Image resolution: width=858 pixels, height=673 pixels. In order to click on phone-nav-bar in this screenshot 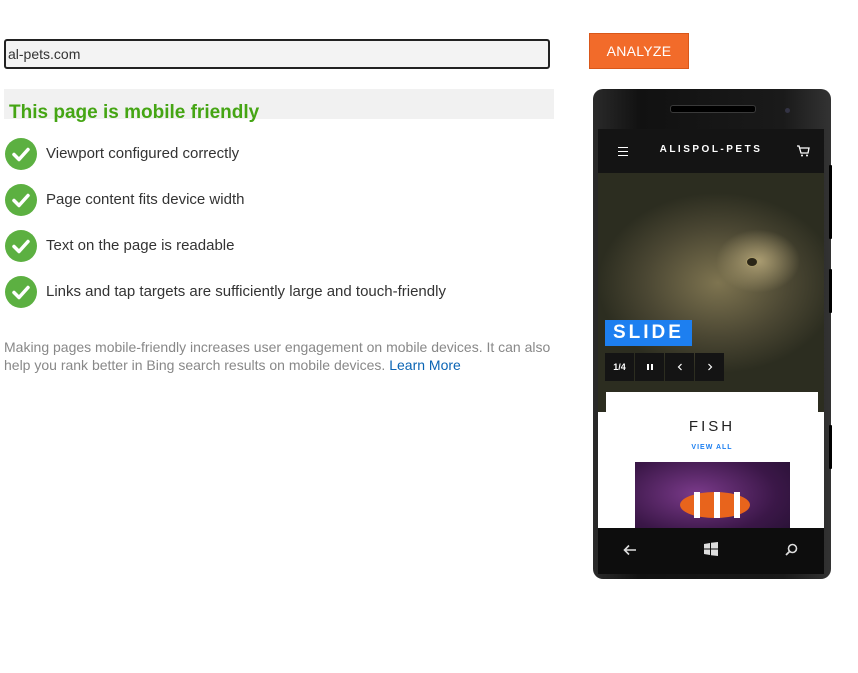, I will do `click(711, 551)`.